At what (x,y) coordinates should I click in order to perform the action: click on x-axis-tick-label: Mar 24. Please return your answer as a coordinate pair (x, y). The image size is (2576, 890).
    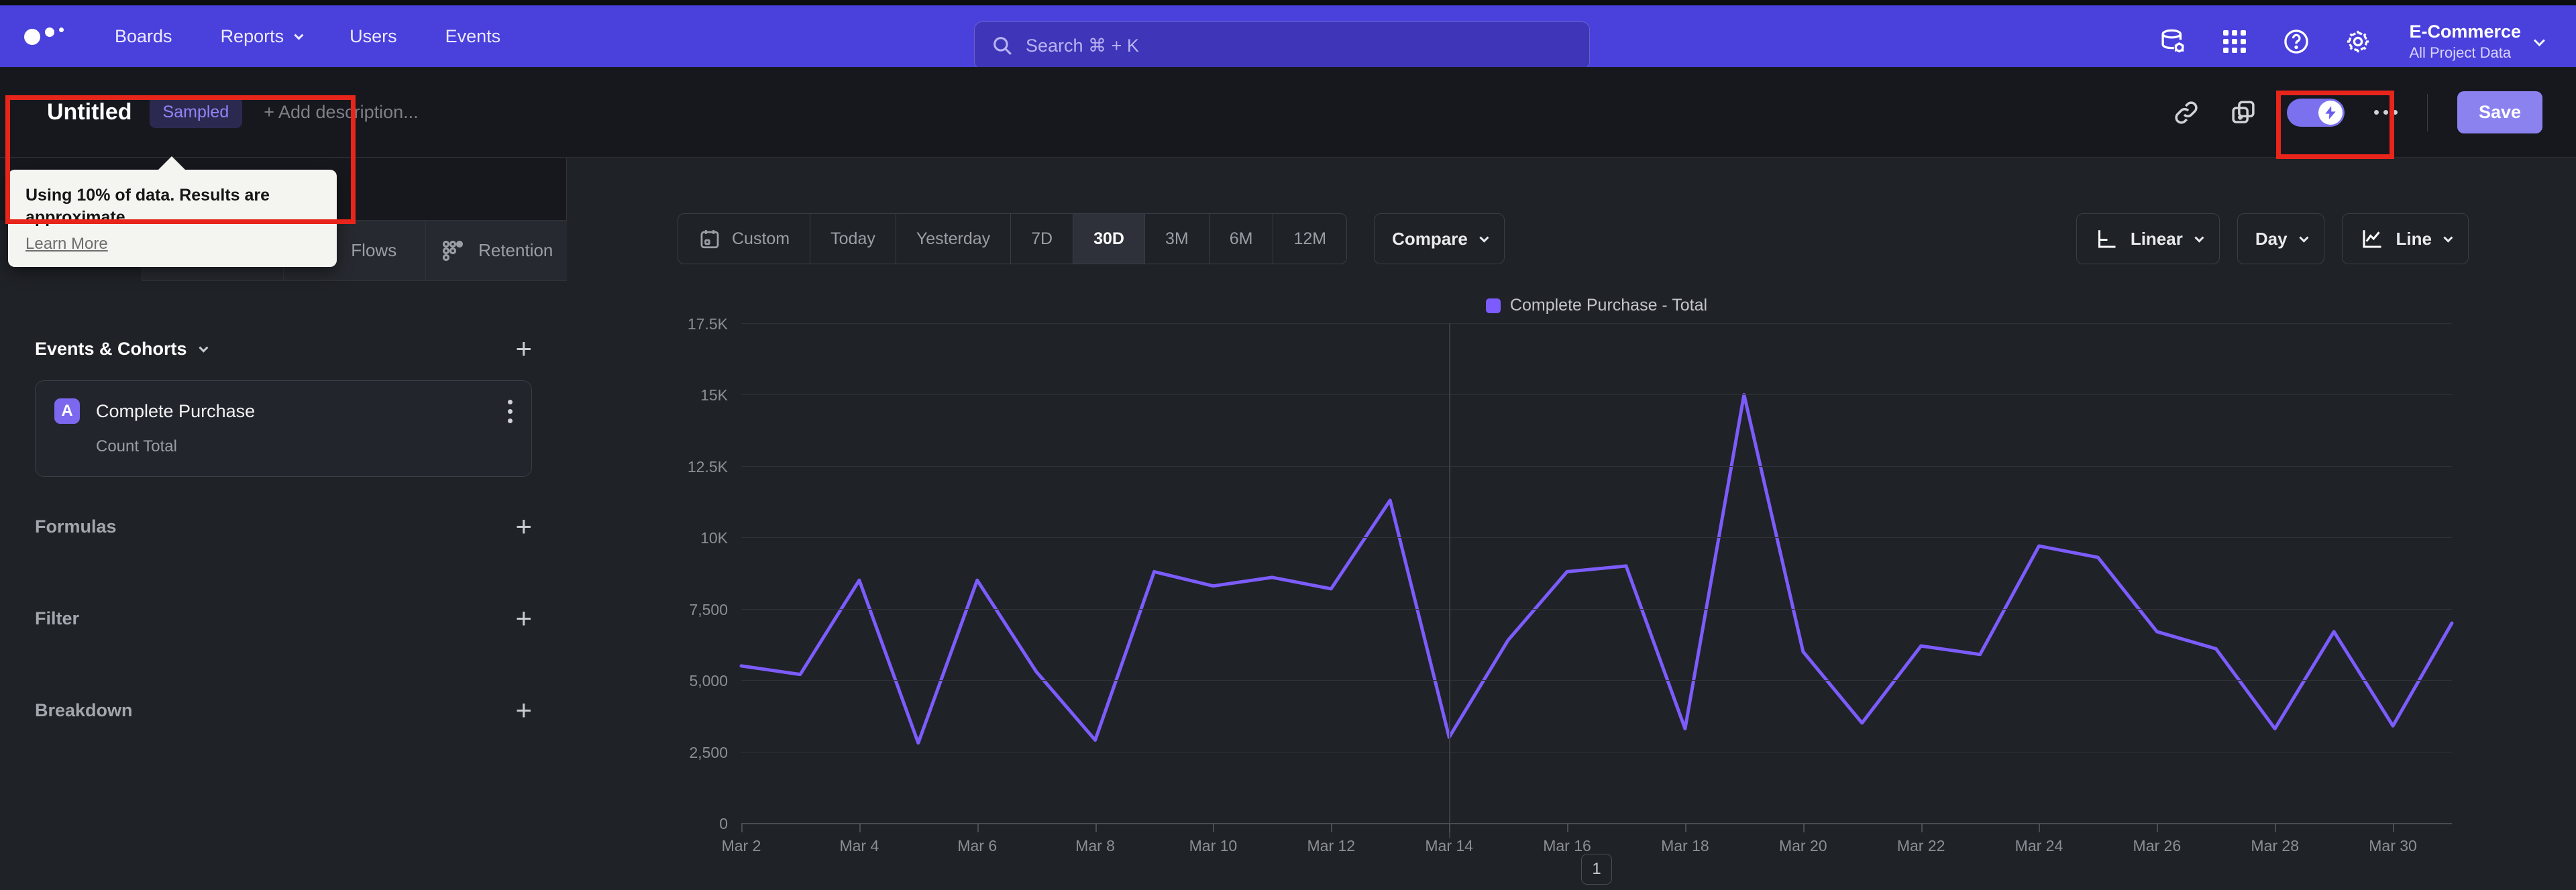
    Looking at the image, I should click on (2039, 845).